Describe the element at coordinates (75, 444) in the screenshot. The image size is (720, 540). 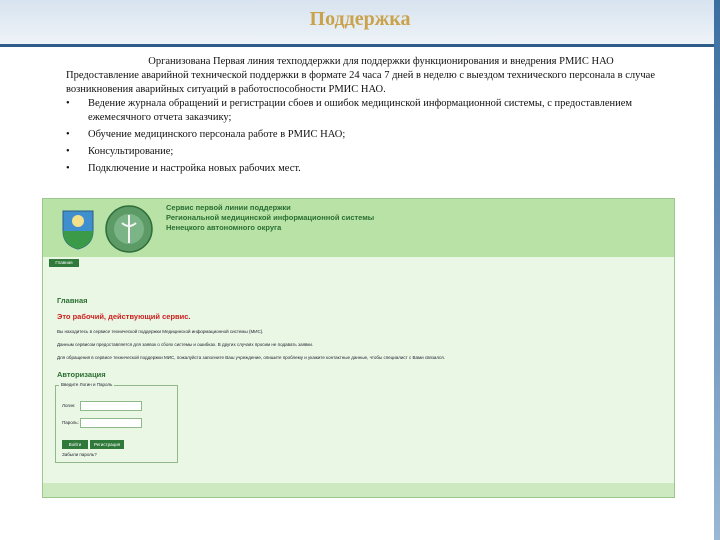
I see `login-button: Войти` at that location.